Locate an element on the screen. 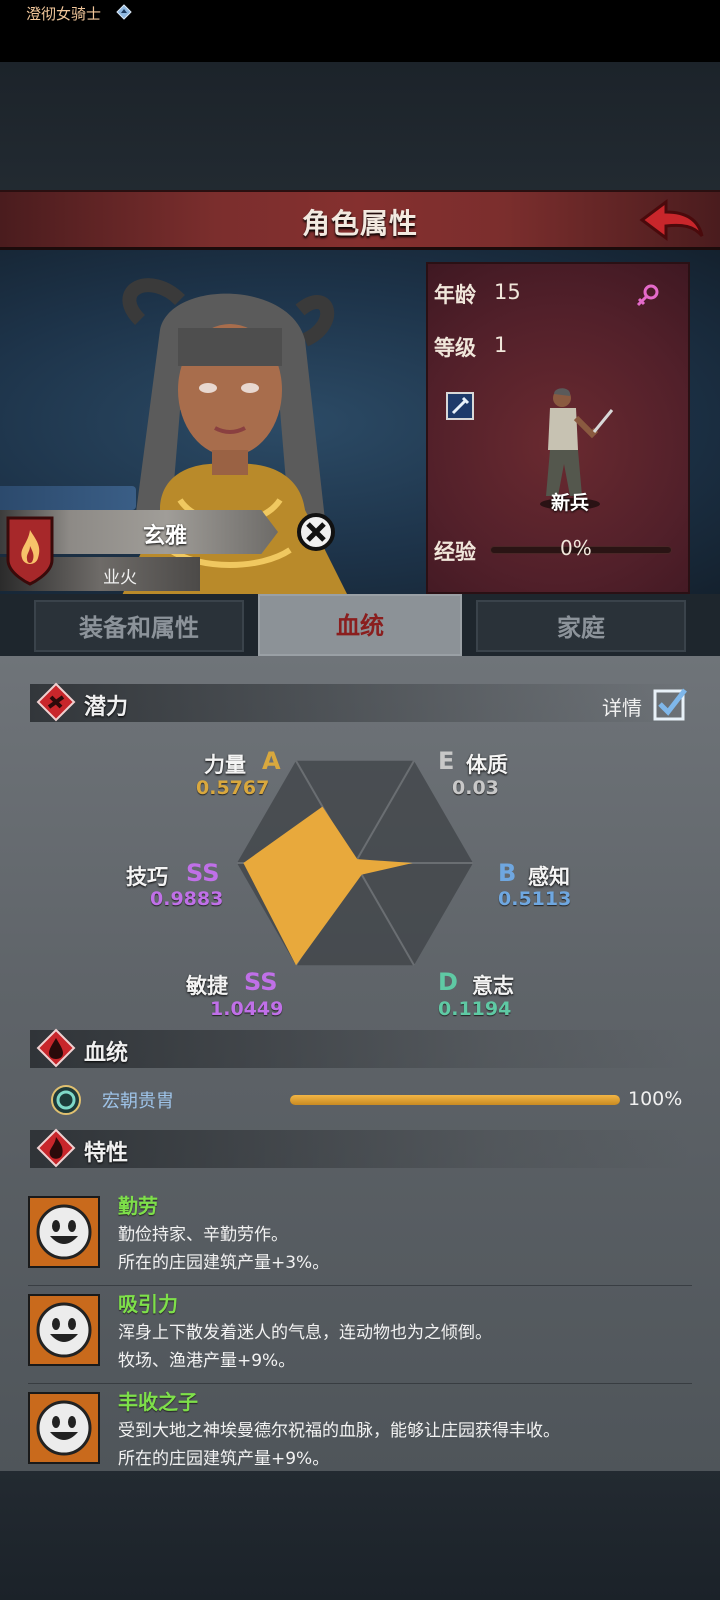  stat-grade-strength: A is located at coordinates (271, 761).